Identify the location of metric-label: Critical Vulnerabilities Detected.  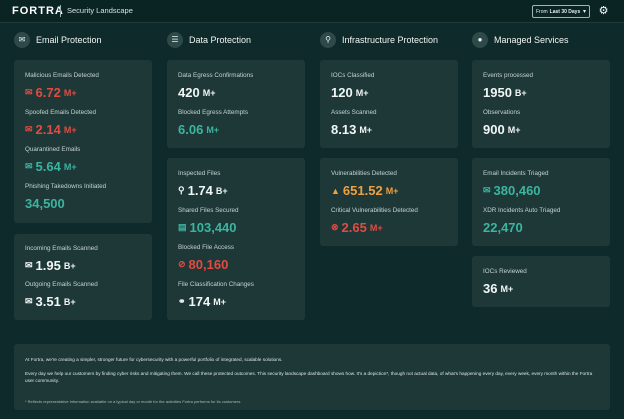
(374, 210).